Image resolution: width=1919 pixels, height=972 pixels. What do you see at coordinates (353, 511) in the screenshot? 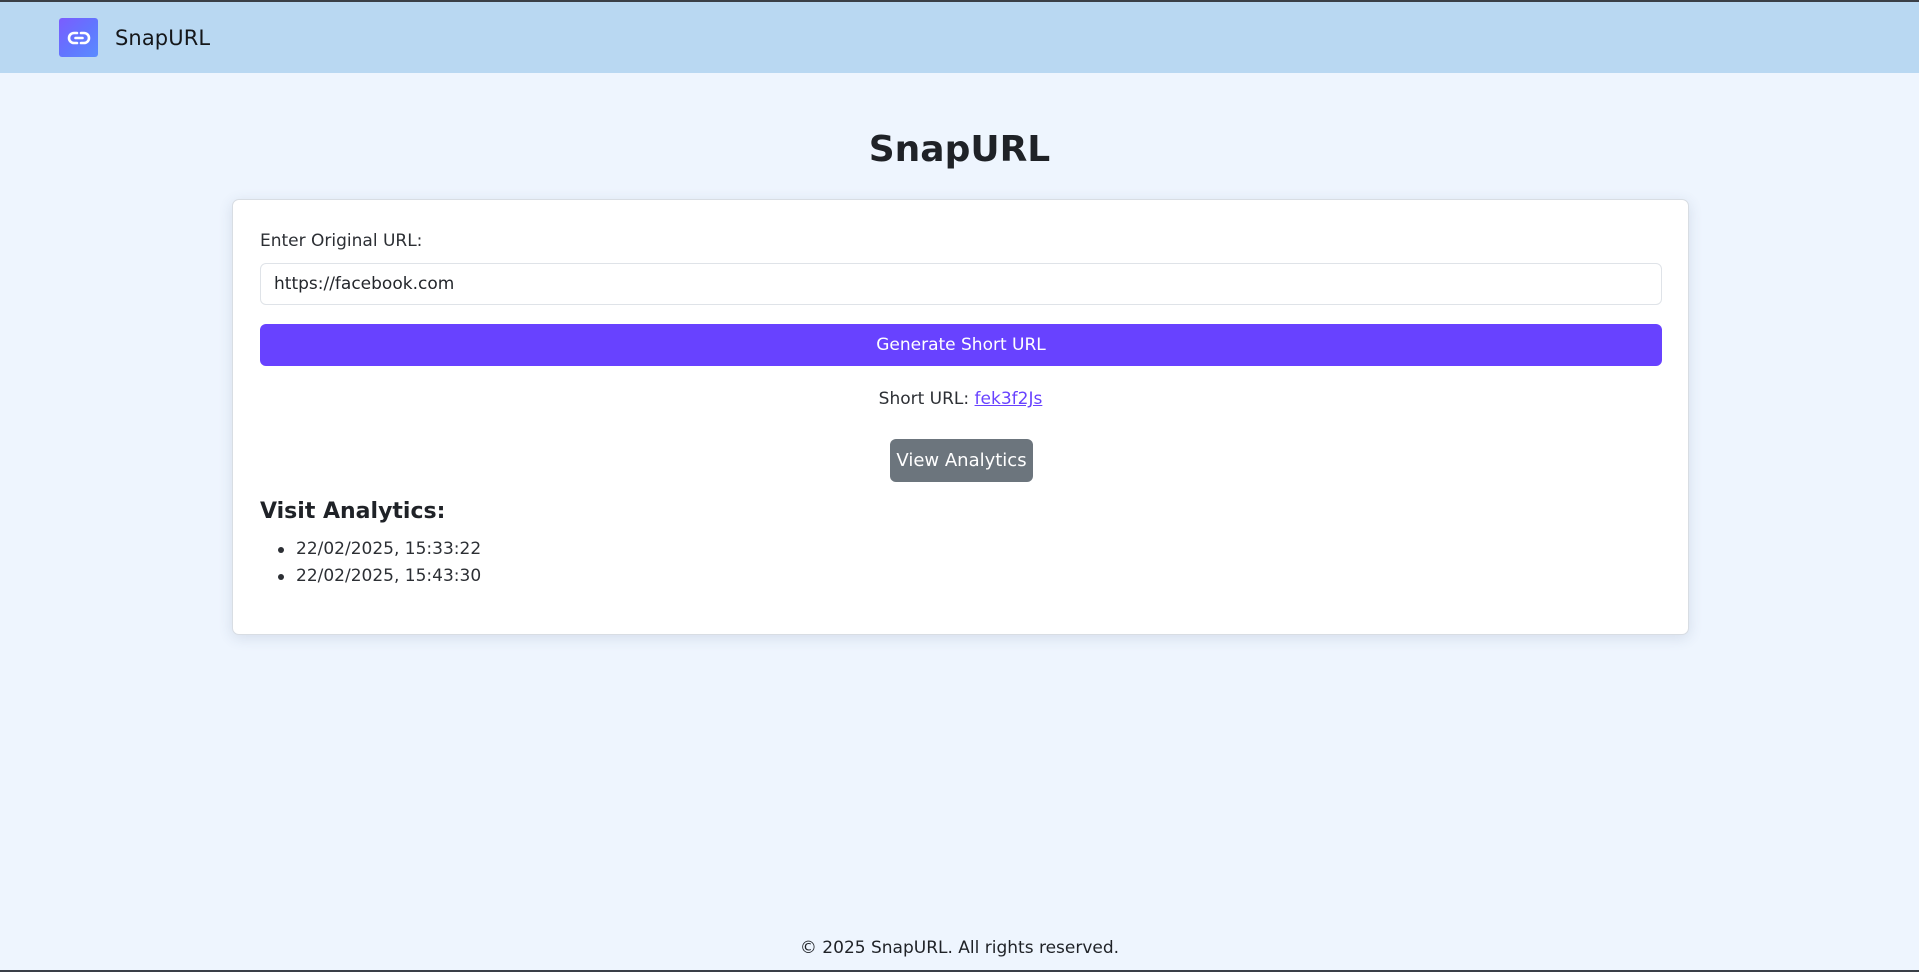
I see `analytics-heading: Visit Analytics:` at bounding box center [353, 511].